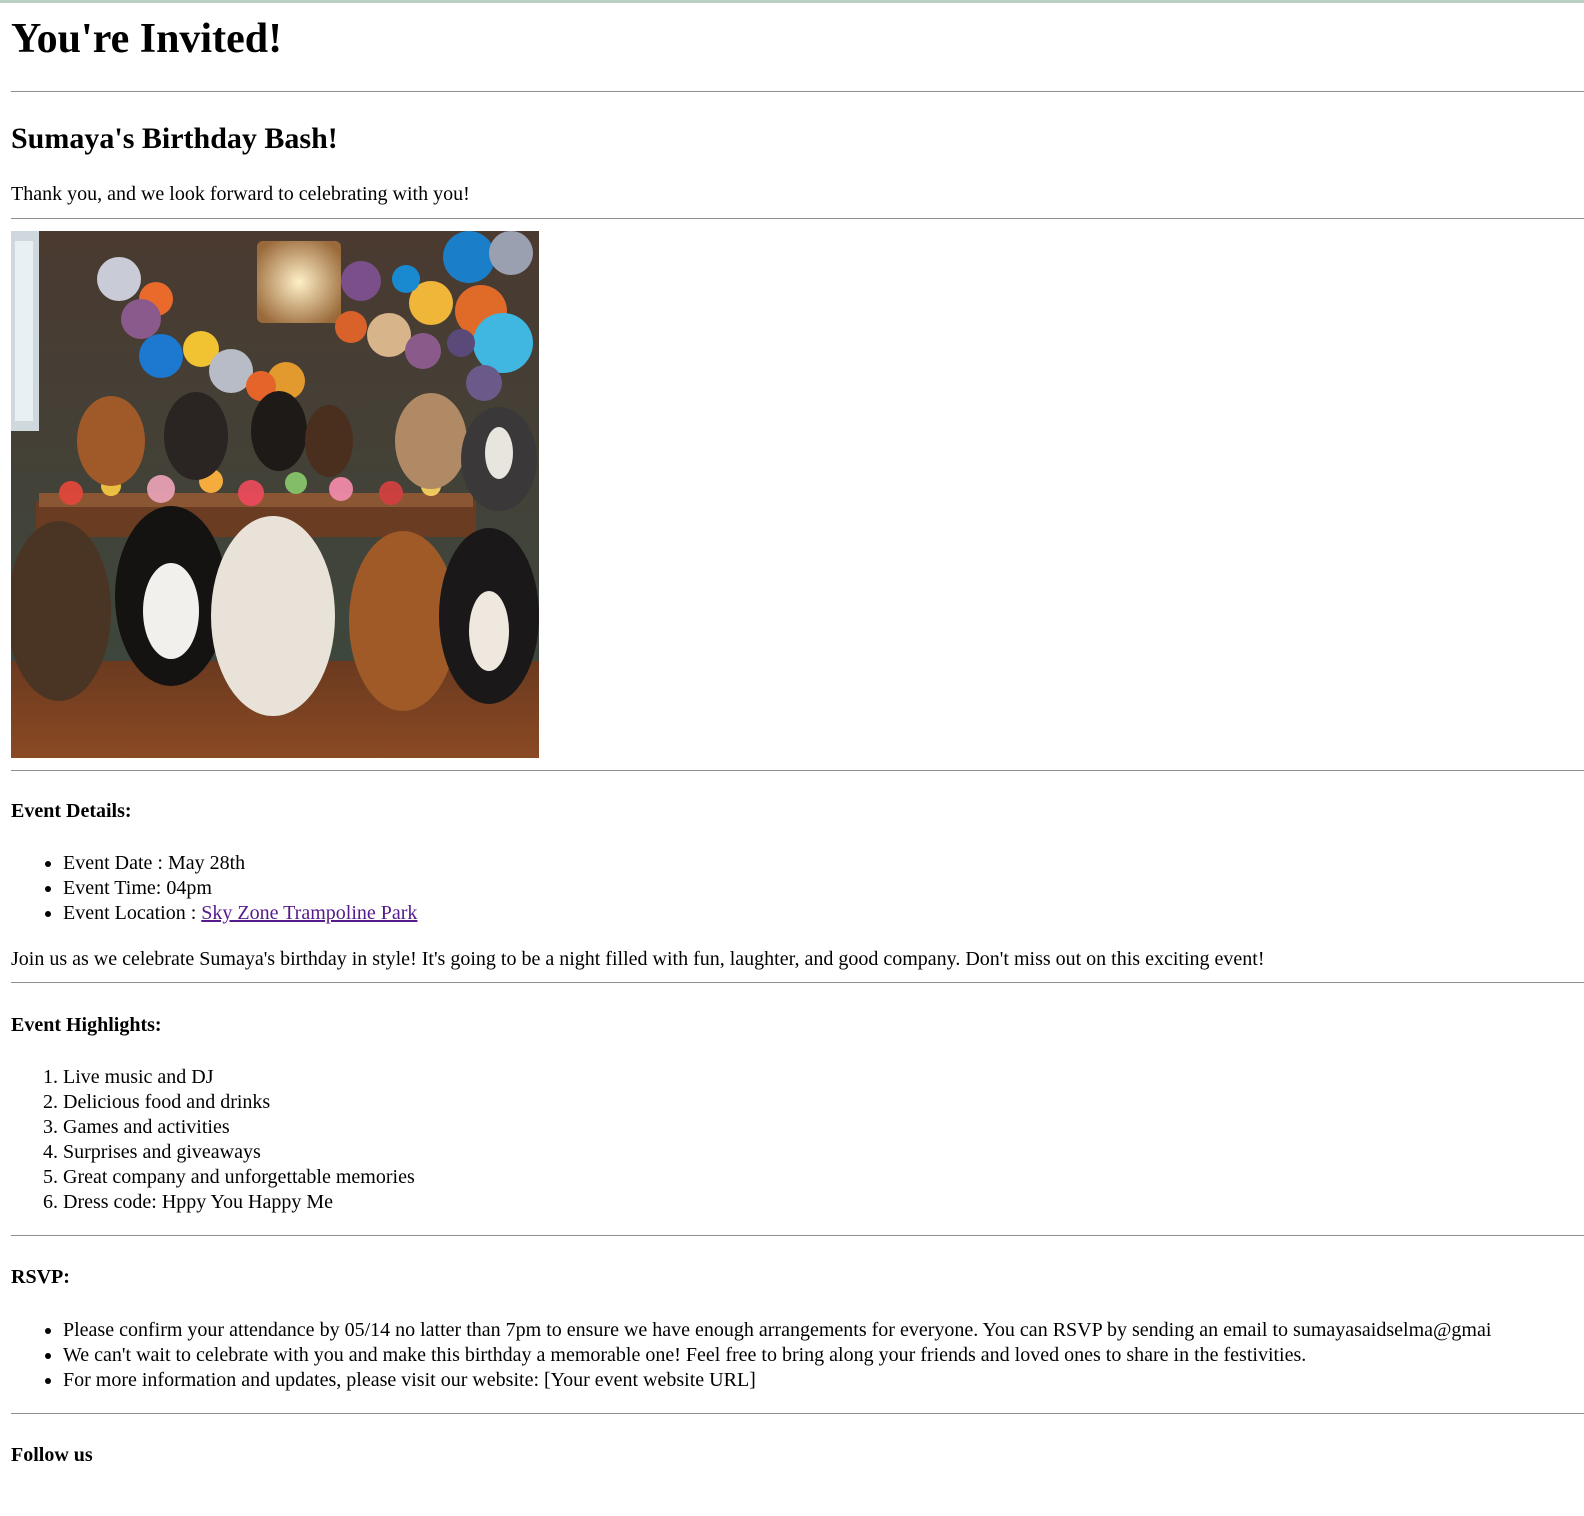 The width and height of the screenshot is (1584, 1516). Describe the element at coordinates (174, 138) in the screenshot. I see `party-title: Sumaya's Birthday Bash!` at that location.